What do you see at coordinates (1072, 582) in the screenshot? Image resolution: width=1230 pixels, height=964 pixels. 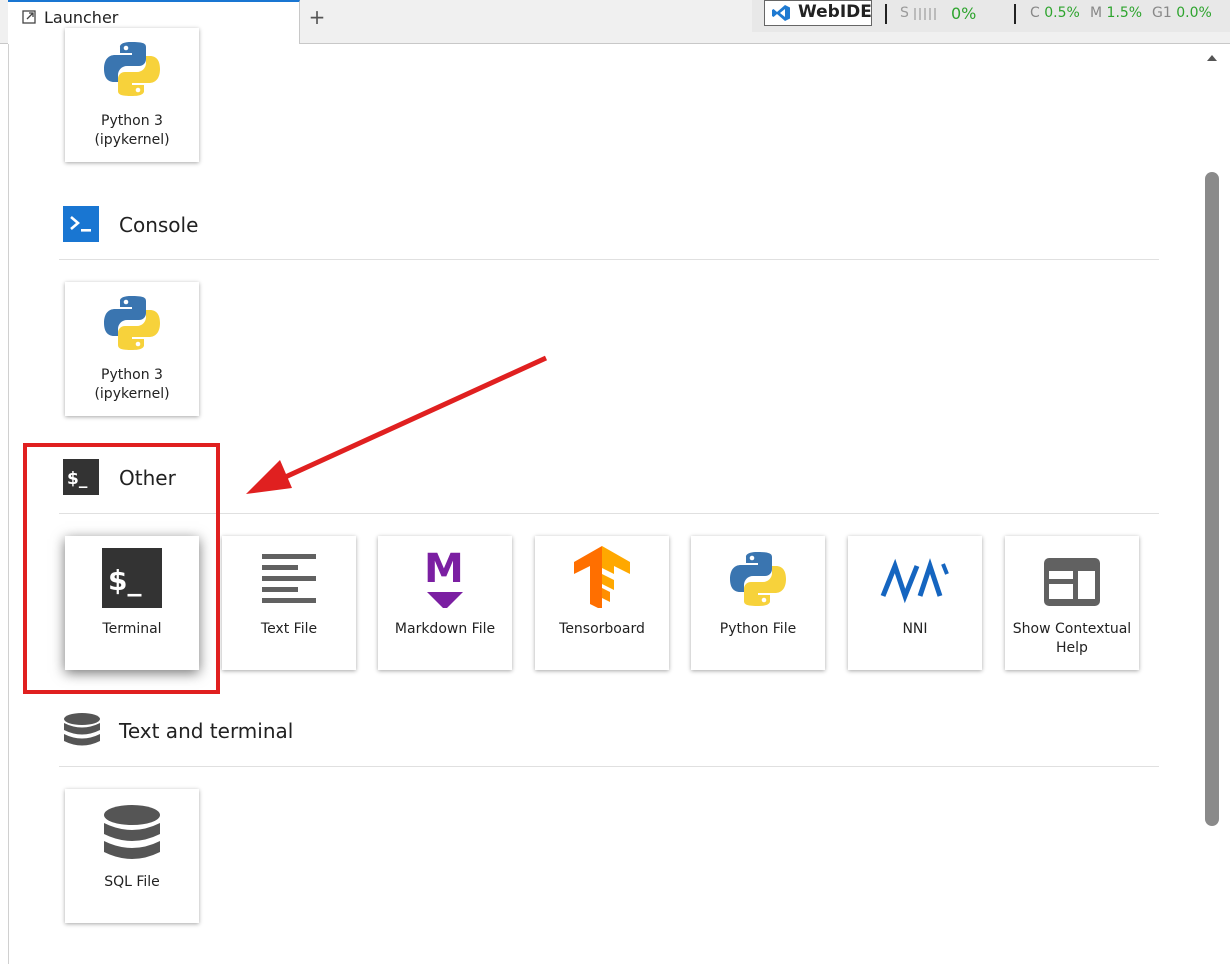 I see `contextual-help-icon` at bounding box center [1072, 582].